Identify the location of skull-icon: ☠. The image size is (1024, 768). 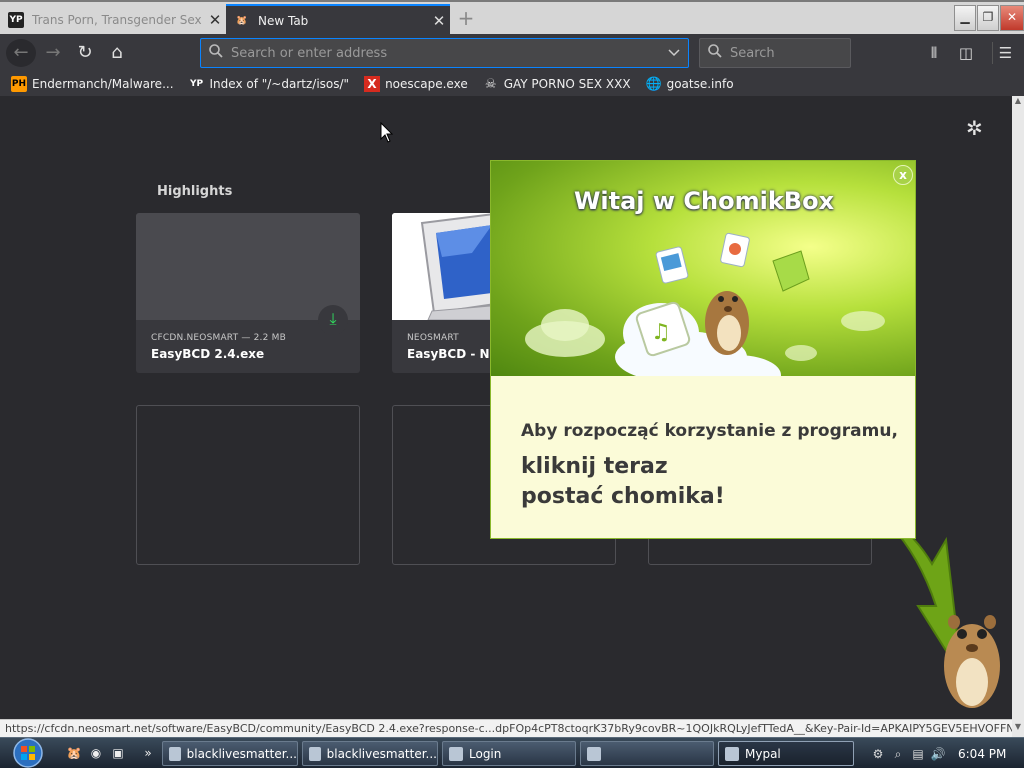
(490, 84).